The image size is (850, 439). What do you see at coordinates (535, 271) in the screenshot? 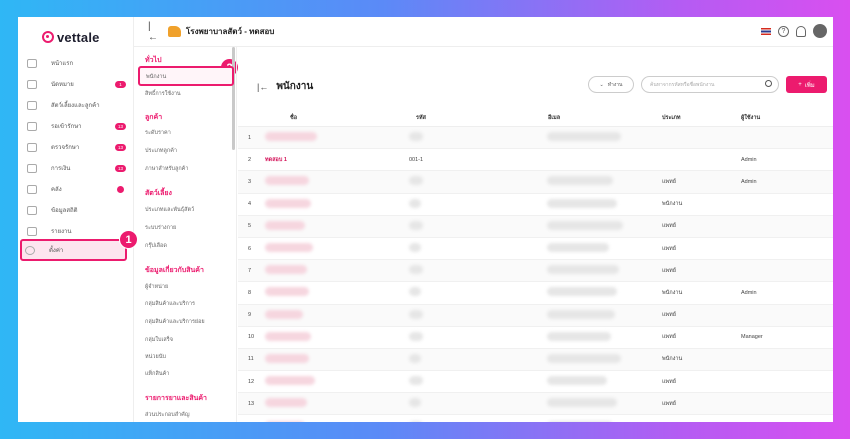
I see `table-row: 7 แพทย์` at bounding box center [535, 271].